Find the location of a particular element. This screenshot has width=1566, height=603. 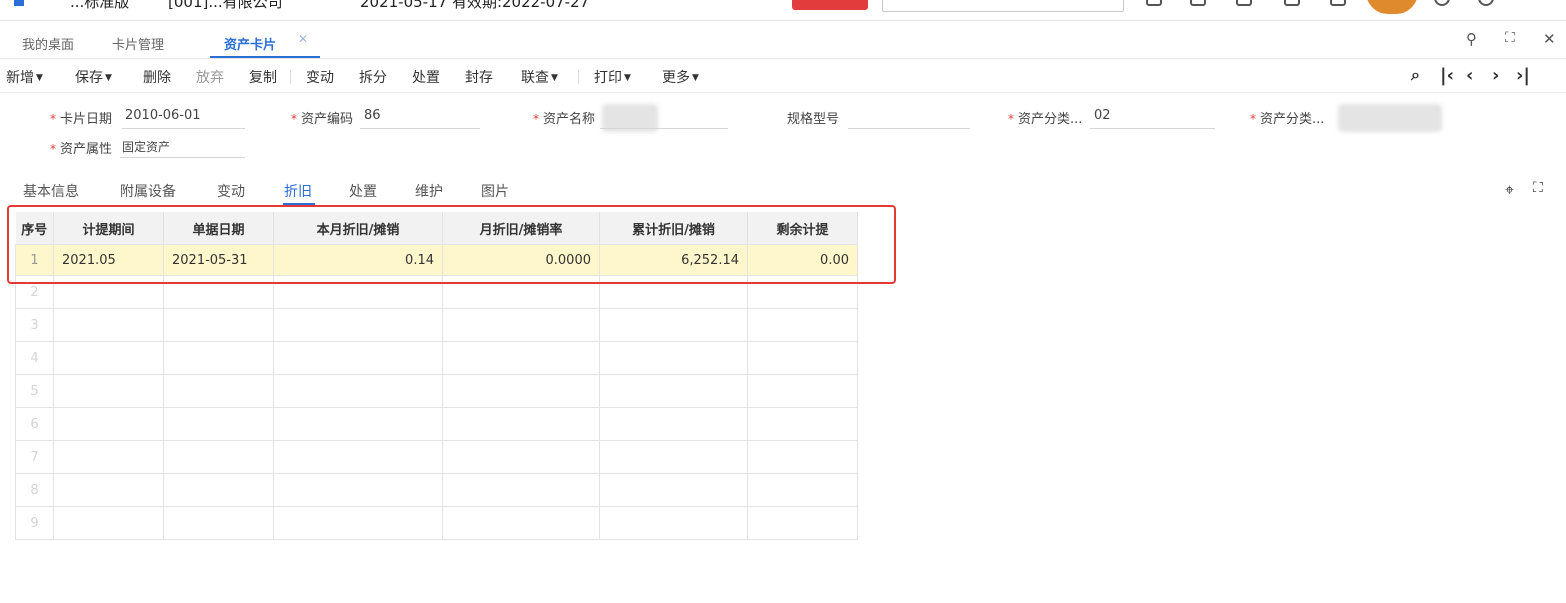

help-icon is located at coordinates (1442, 3).